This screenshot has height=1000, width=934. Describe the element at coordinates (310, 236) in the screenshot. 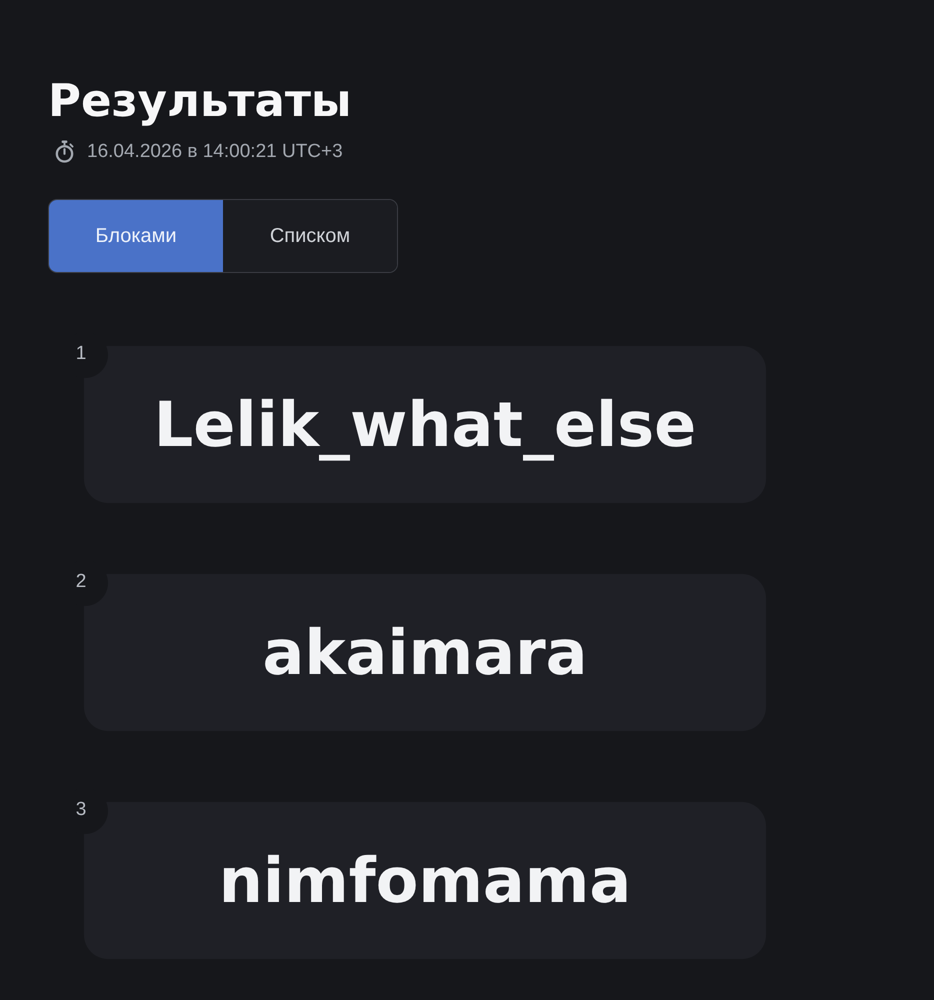

I see `view-tab: Списком` at that location.